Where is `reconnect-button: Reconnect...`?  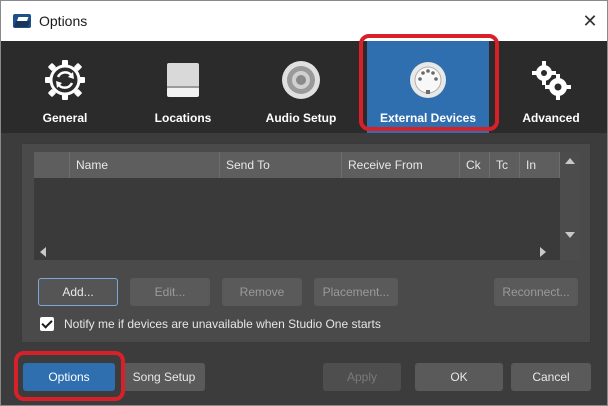 reconnect-button: Reconnect... is located at coordinates (536, 292).